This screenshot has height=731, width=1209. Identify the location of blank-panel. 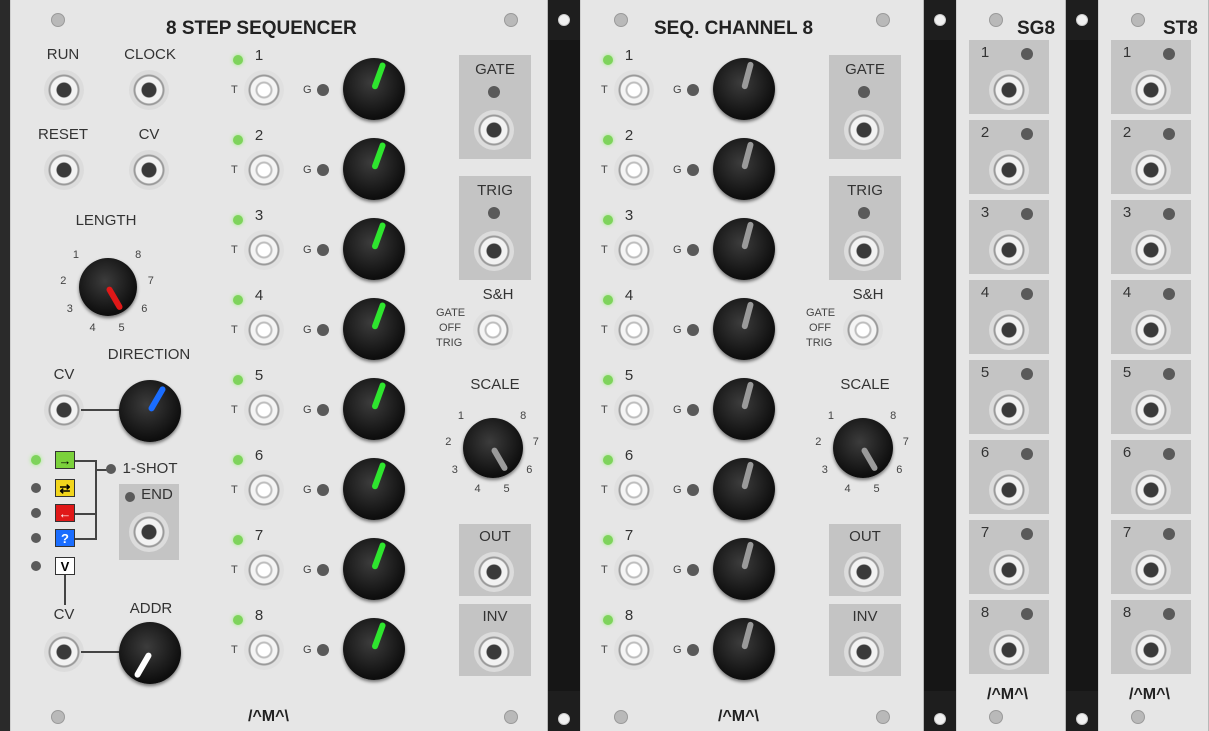
(564, 365).